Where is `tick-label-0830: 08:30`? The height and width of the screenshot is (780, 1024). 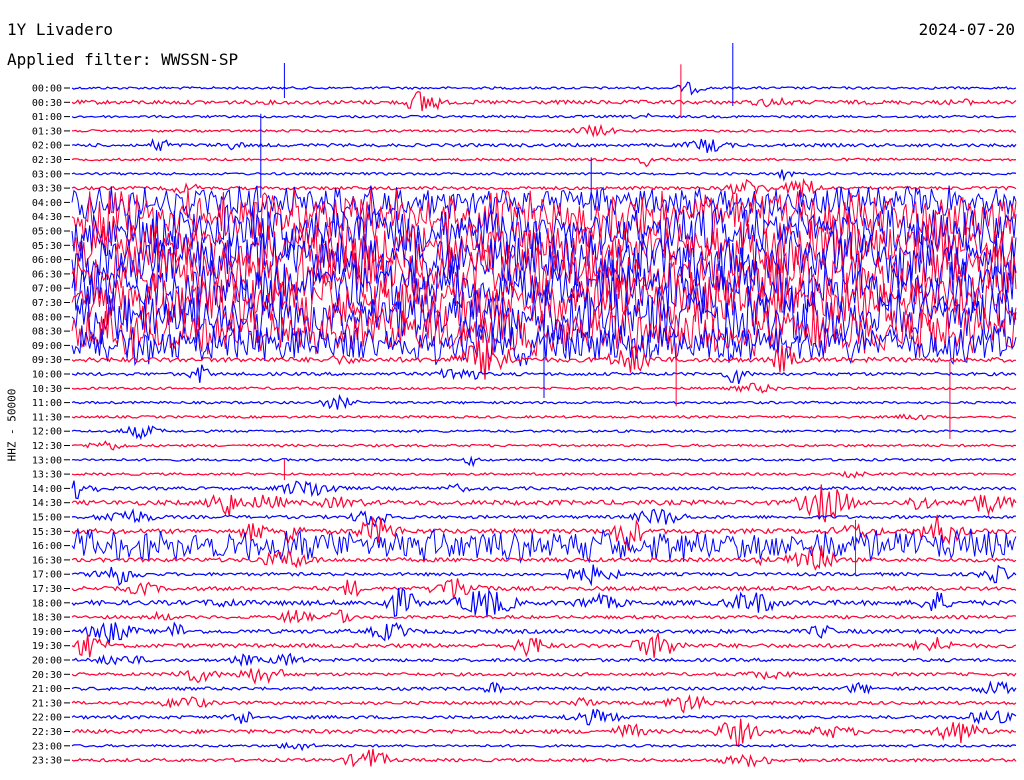 tick-label-0830: 08:30 is located at coordinates (47, 332).